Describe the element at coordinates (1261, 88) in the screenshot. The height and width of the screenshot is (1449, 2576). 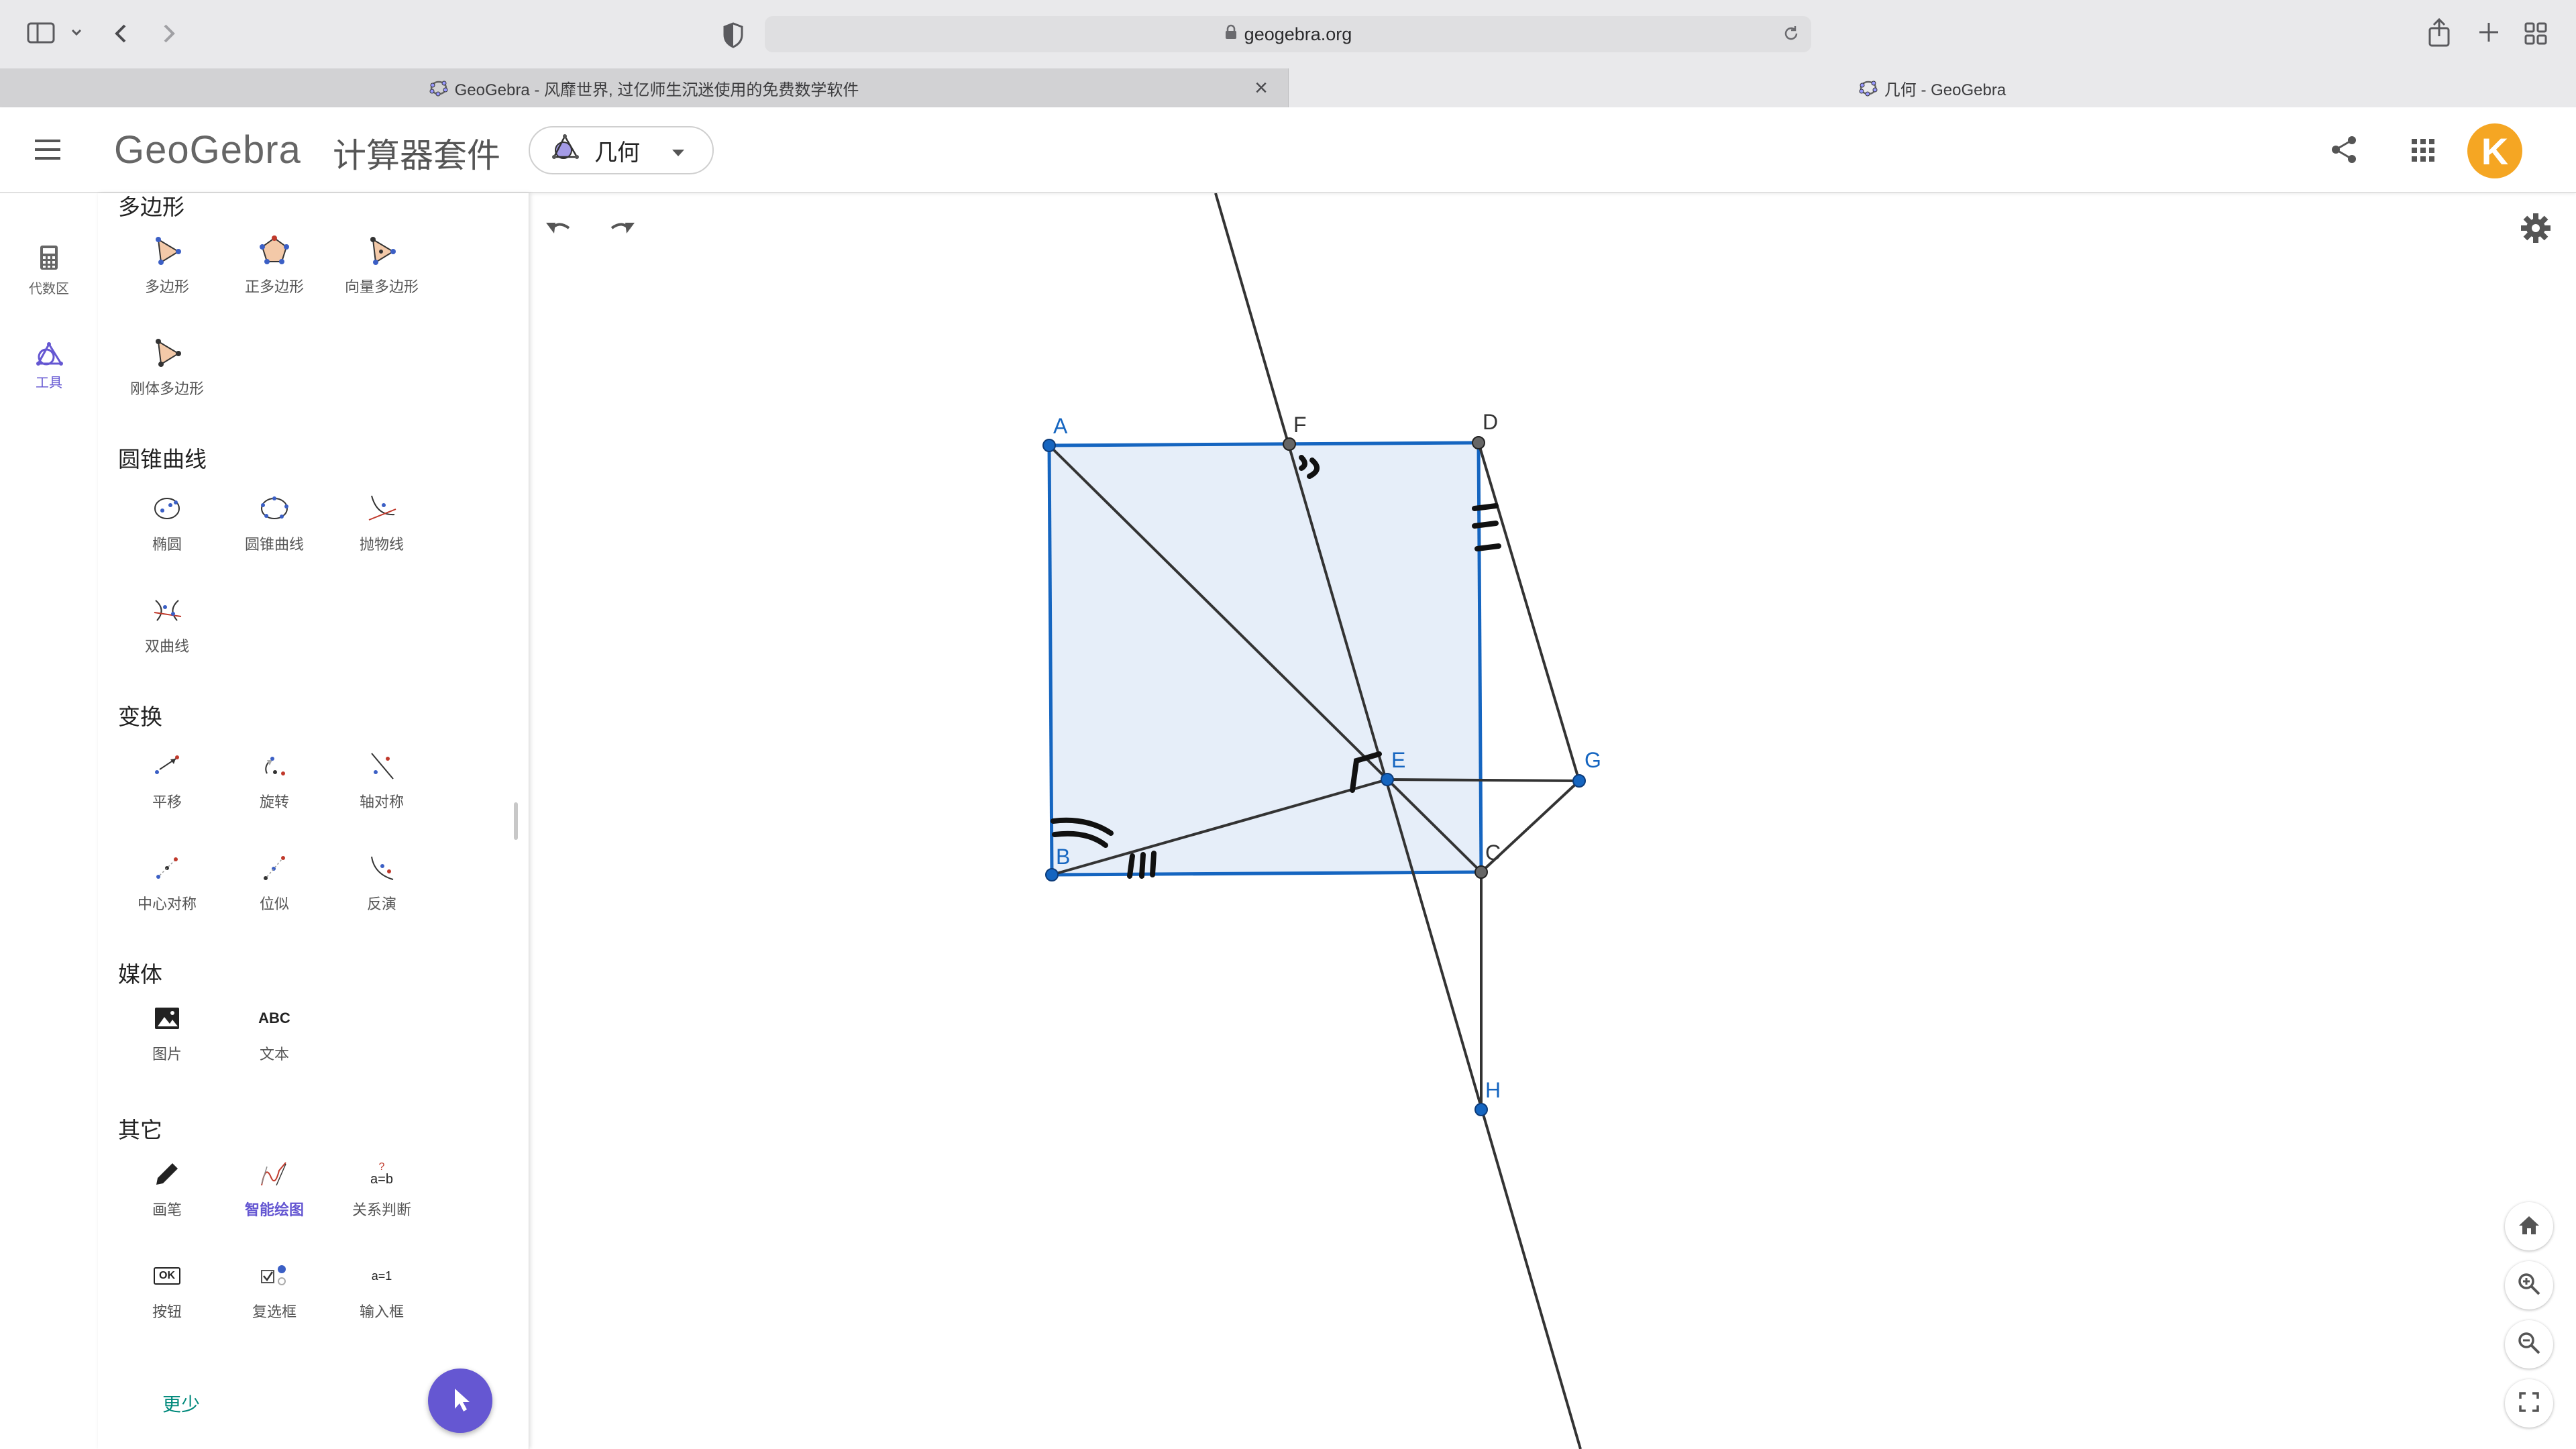
I see `tab-close-icon: ×` at that location.